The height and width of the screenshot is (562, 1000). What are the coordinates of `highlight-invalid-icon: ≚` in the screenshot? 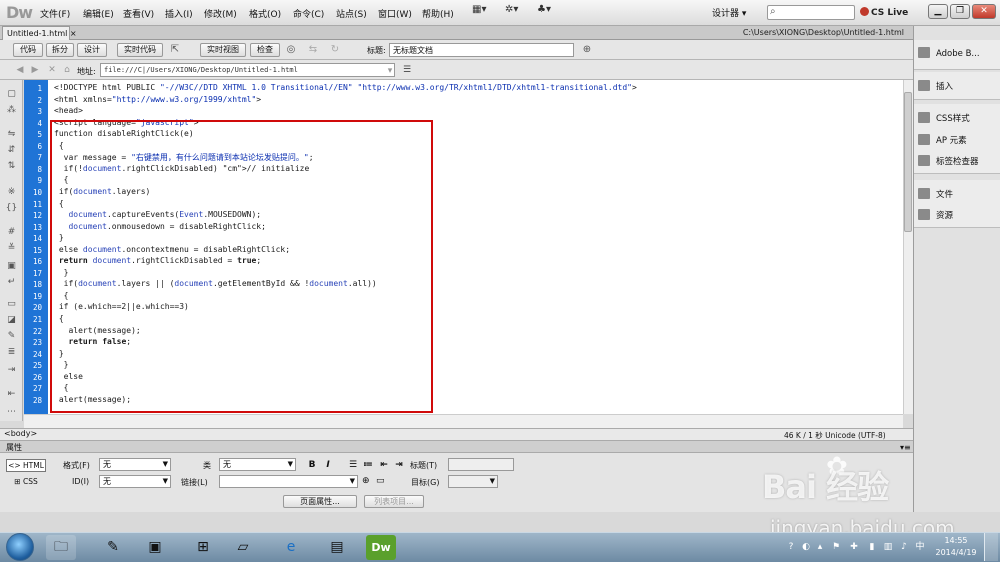 It's located at (11, 248).